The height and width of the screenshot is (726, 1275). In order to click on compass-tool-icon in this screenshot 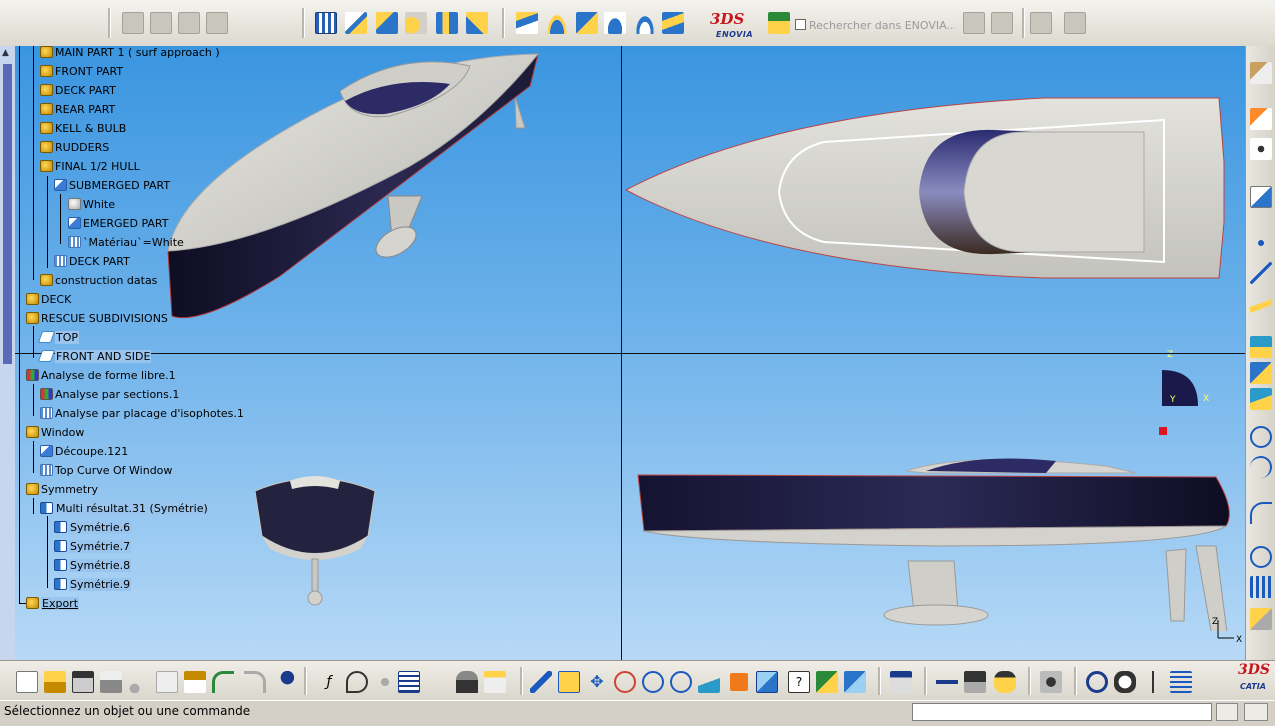, I will do `click(1153, 682)`.